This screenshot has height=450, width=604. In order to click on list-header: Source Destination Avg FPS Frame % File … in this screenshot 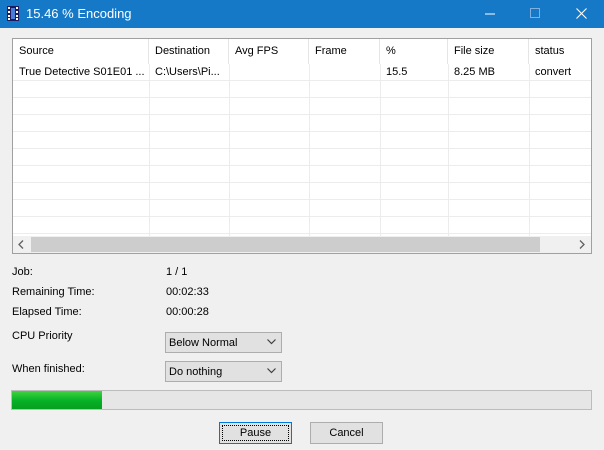, I will do `click(302, 51)`.